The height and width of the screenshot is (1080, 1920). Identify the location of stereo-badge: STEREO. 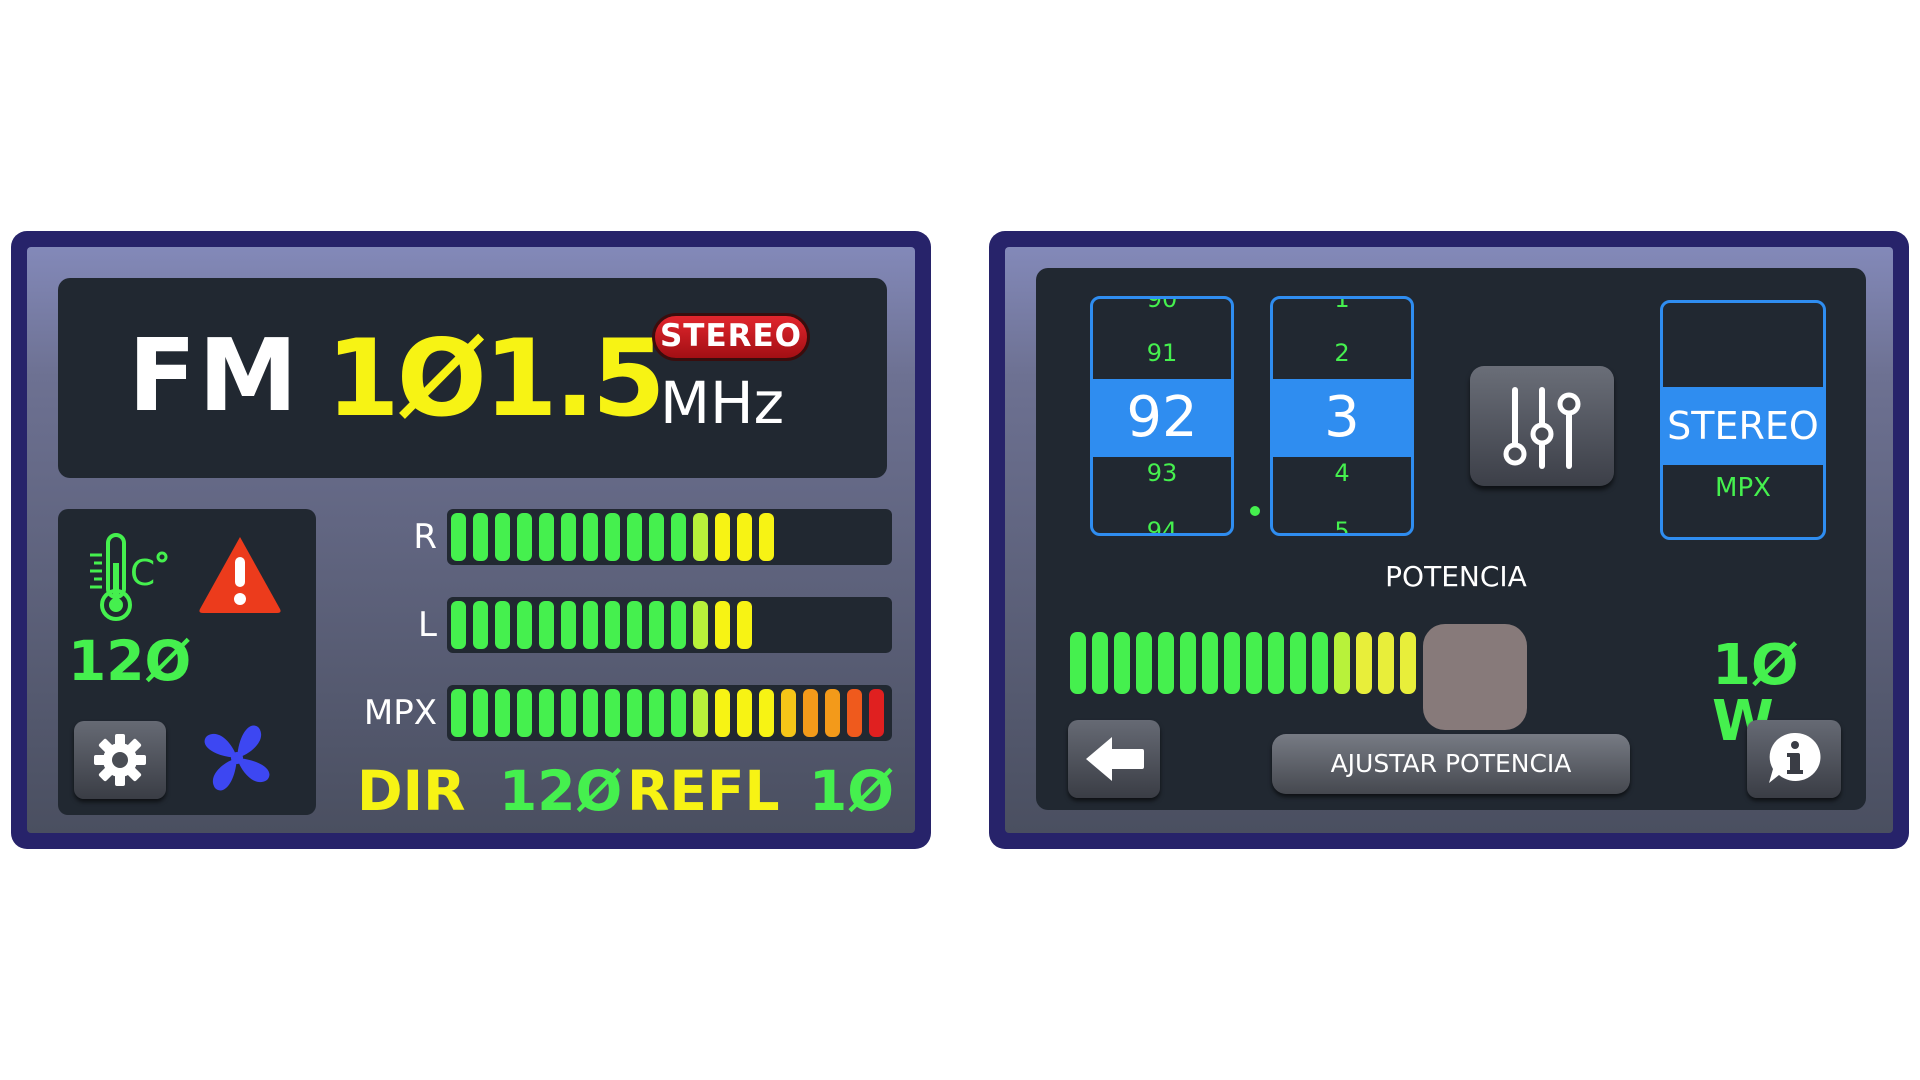
(731, 337).